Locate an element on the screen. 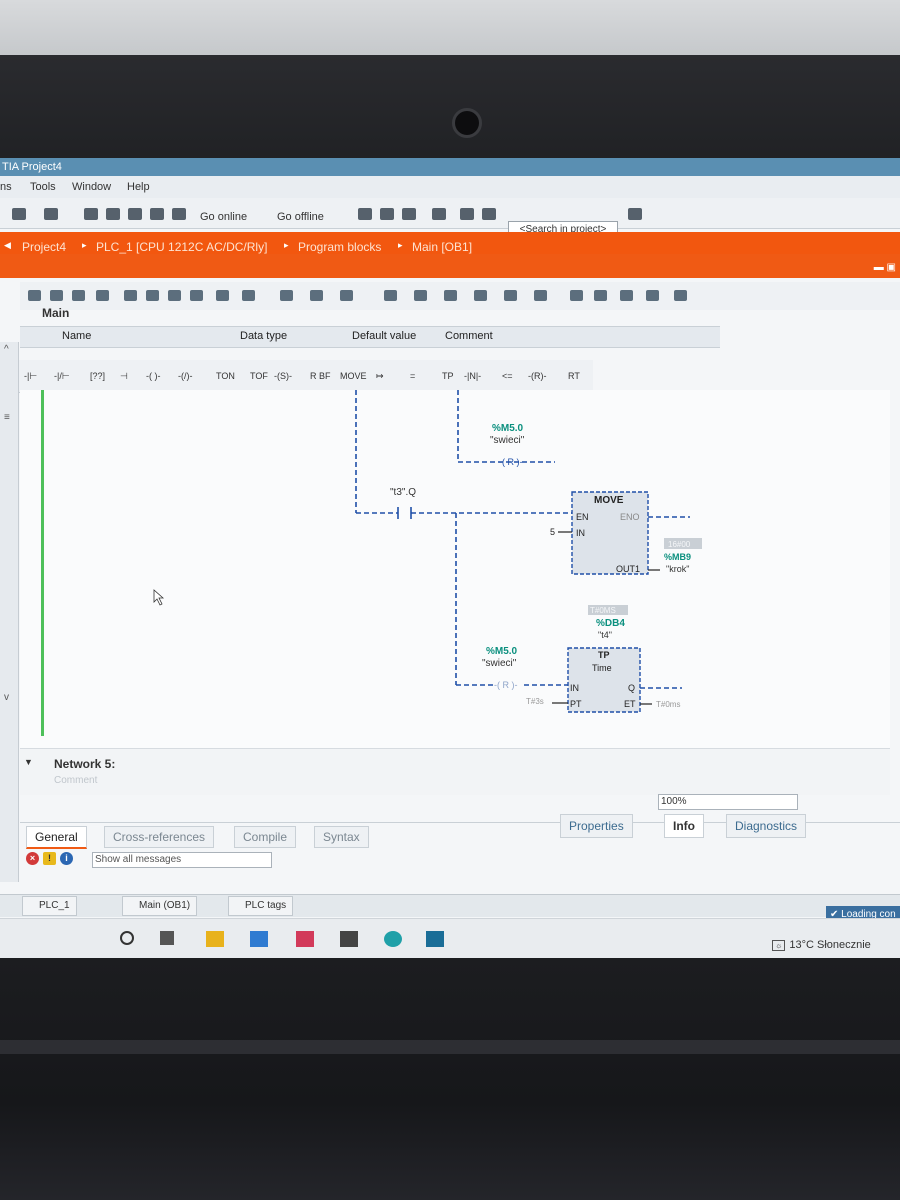 The image size is (900, 1200). breakpoint-icon is located at coordinates (510, 295).